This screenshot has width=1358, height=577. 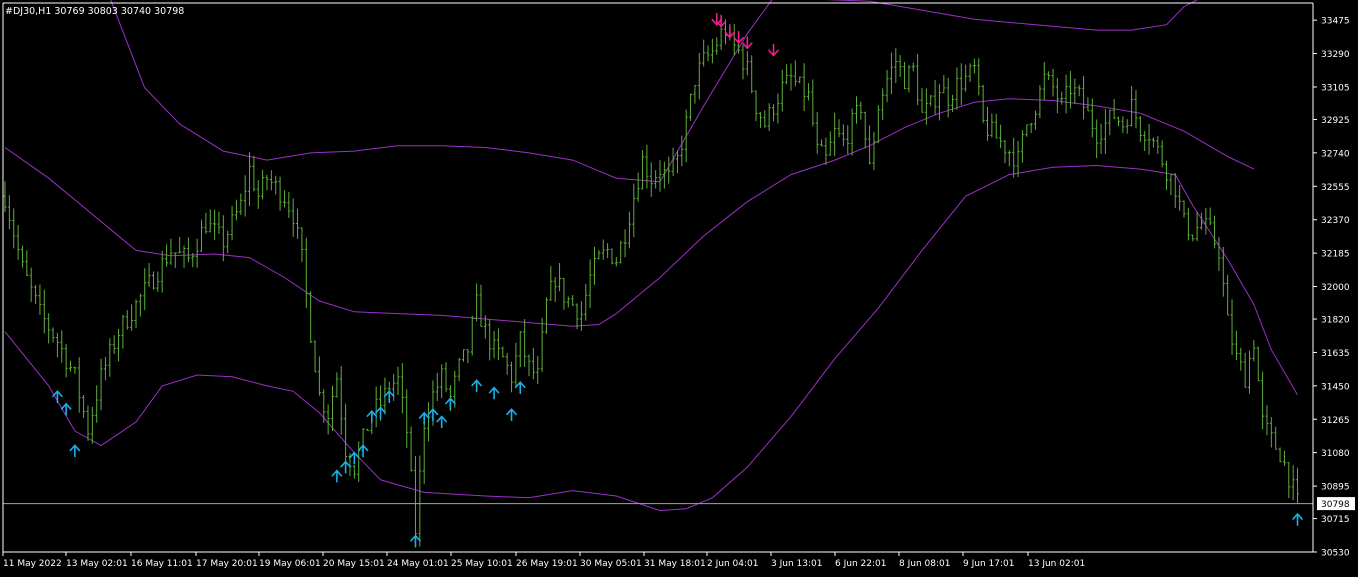 I want to click on y-tick-label: 32555, so click(x=1335, y=188).